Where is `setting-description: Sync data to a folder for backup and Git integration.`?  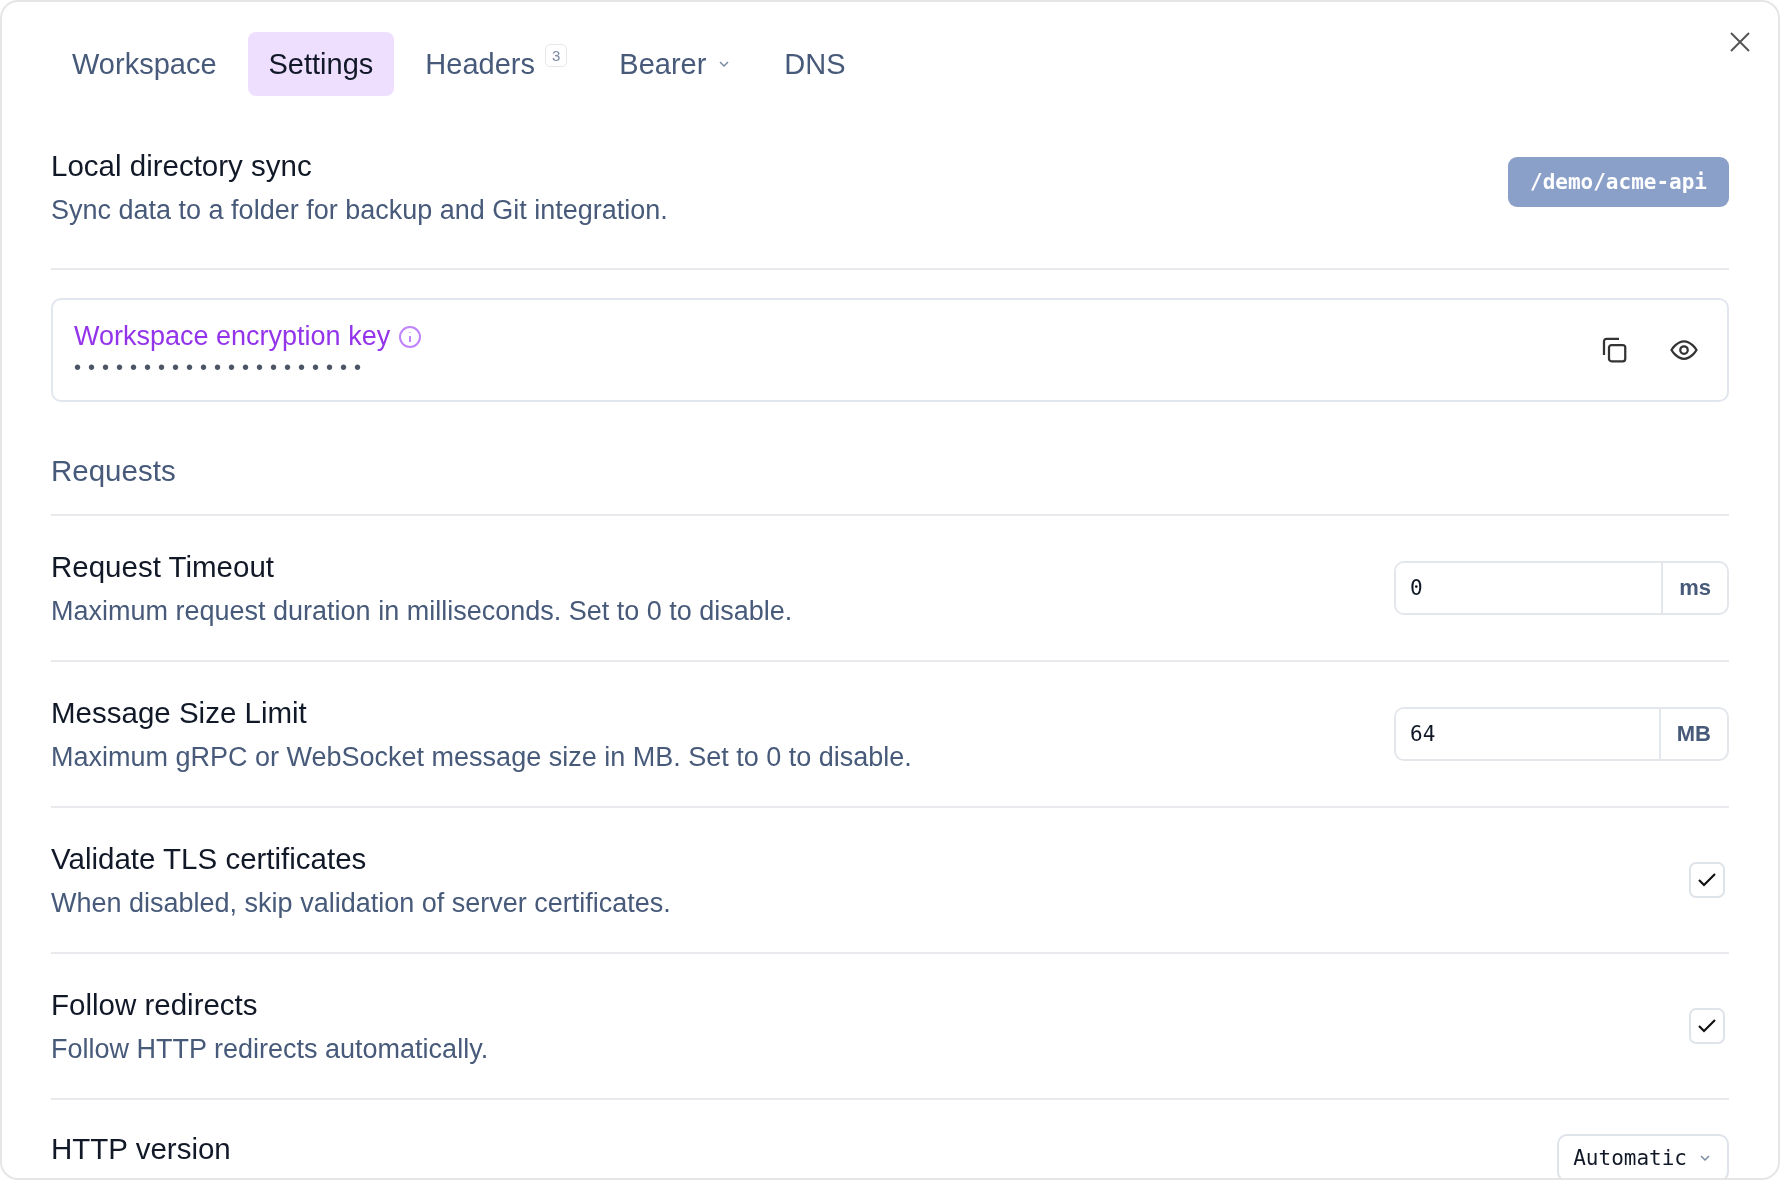 setting-description: Sync data to a folder for backup and Git integration. is located at coordinates (359, 210).